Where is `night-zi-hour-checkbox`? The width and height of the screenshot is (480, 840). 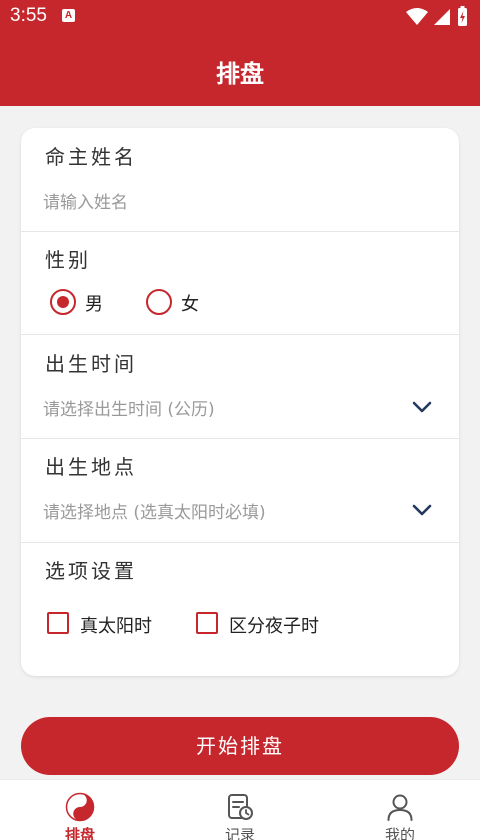 night-zi-hour-checkbox is located at coordinates (207, 623).